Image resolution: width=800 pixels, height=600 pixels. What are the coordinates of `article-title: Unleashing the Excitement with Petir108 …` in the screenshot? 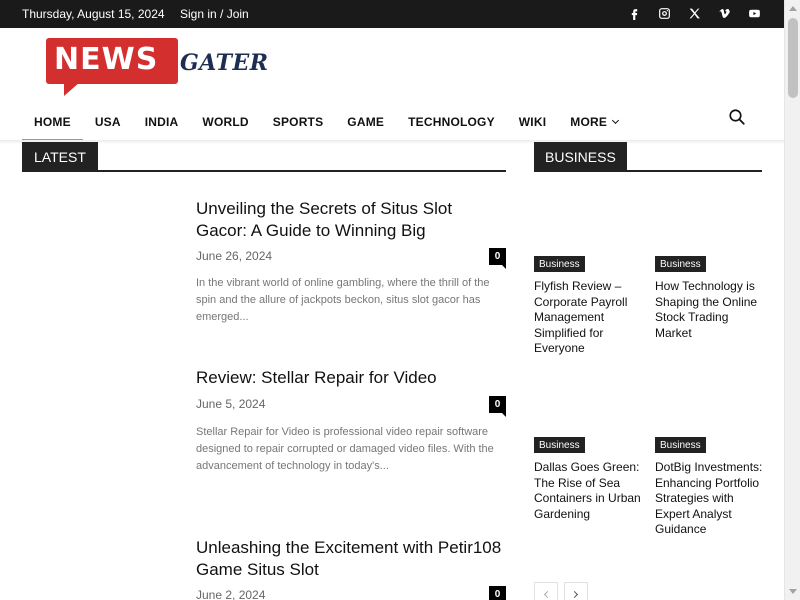 It's located at (351, 559).